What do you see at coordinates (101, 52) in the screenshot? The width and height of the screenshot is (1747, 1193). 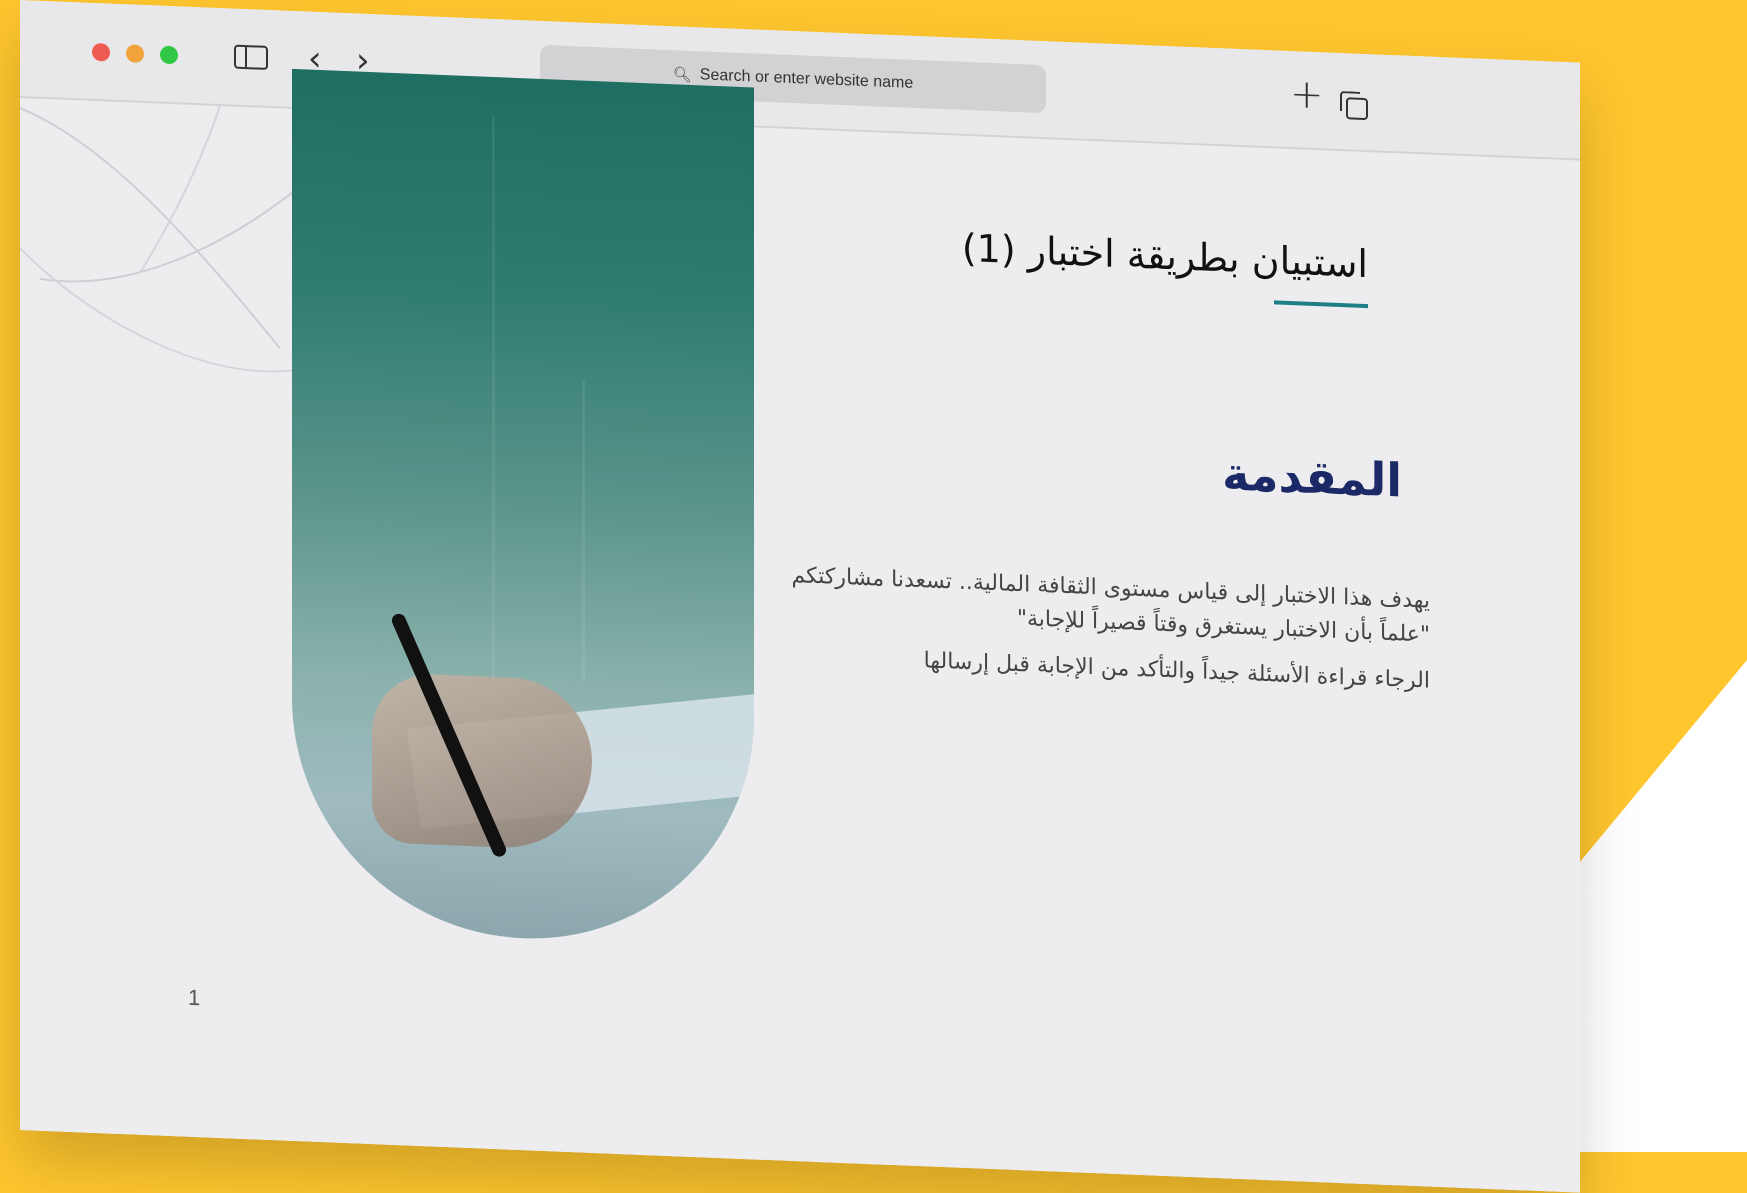 I see `close-window-button` at bounding box center [101, 52].